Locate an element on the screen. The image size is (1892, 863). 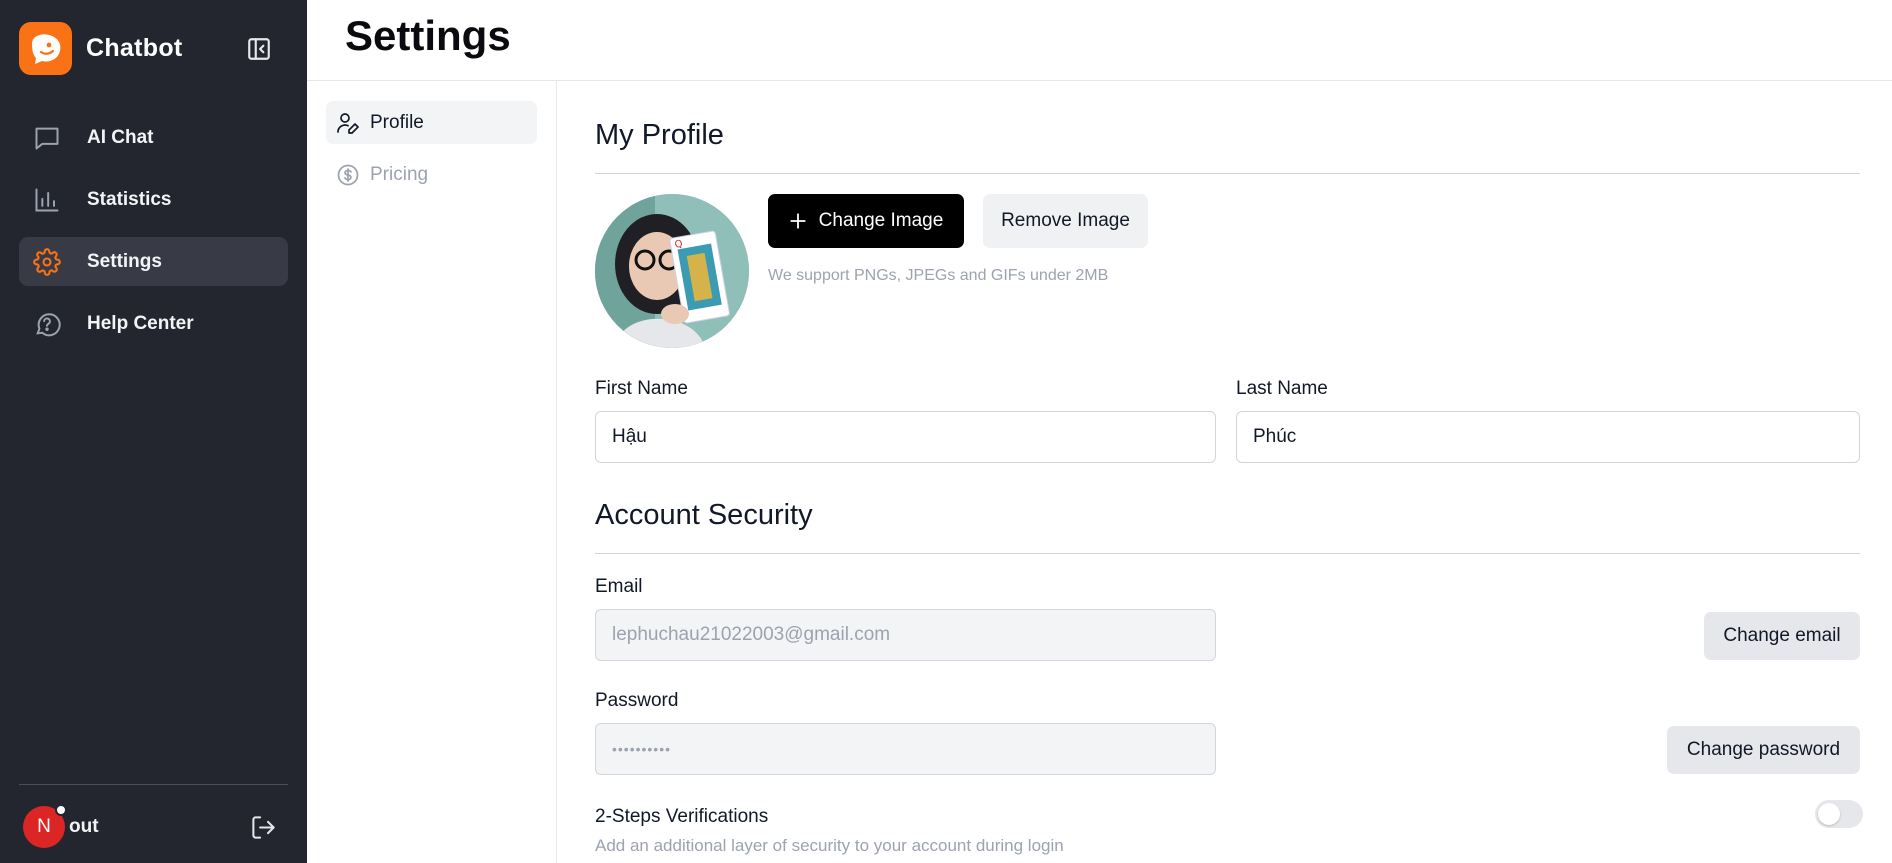
panel-left-close-icon is located at coordinates (259, 49).